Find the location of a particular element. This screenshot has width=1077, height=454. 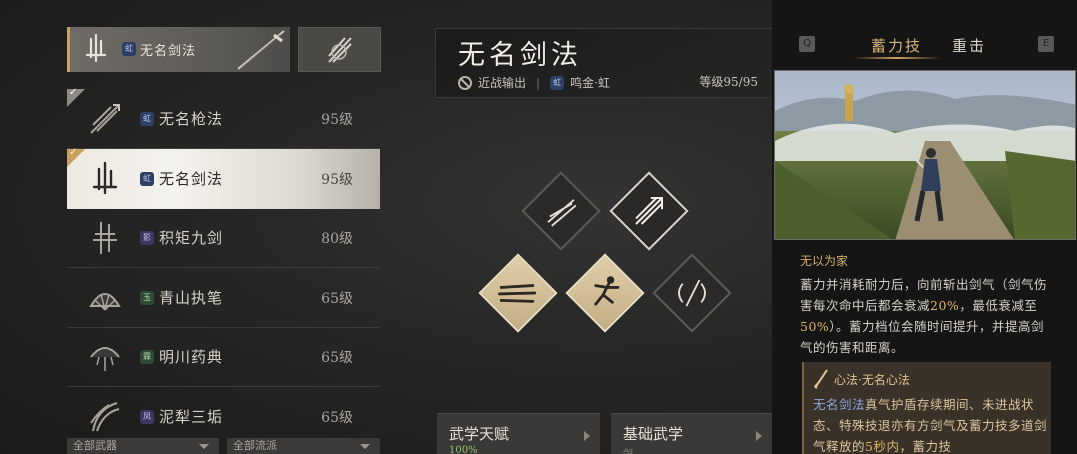

spear-weapon-icon is located at coordinates (105, 119).